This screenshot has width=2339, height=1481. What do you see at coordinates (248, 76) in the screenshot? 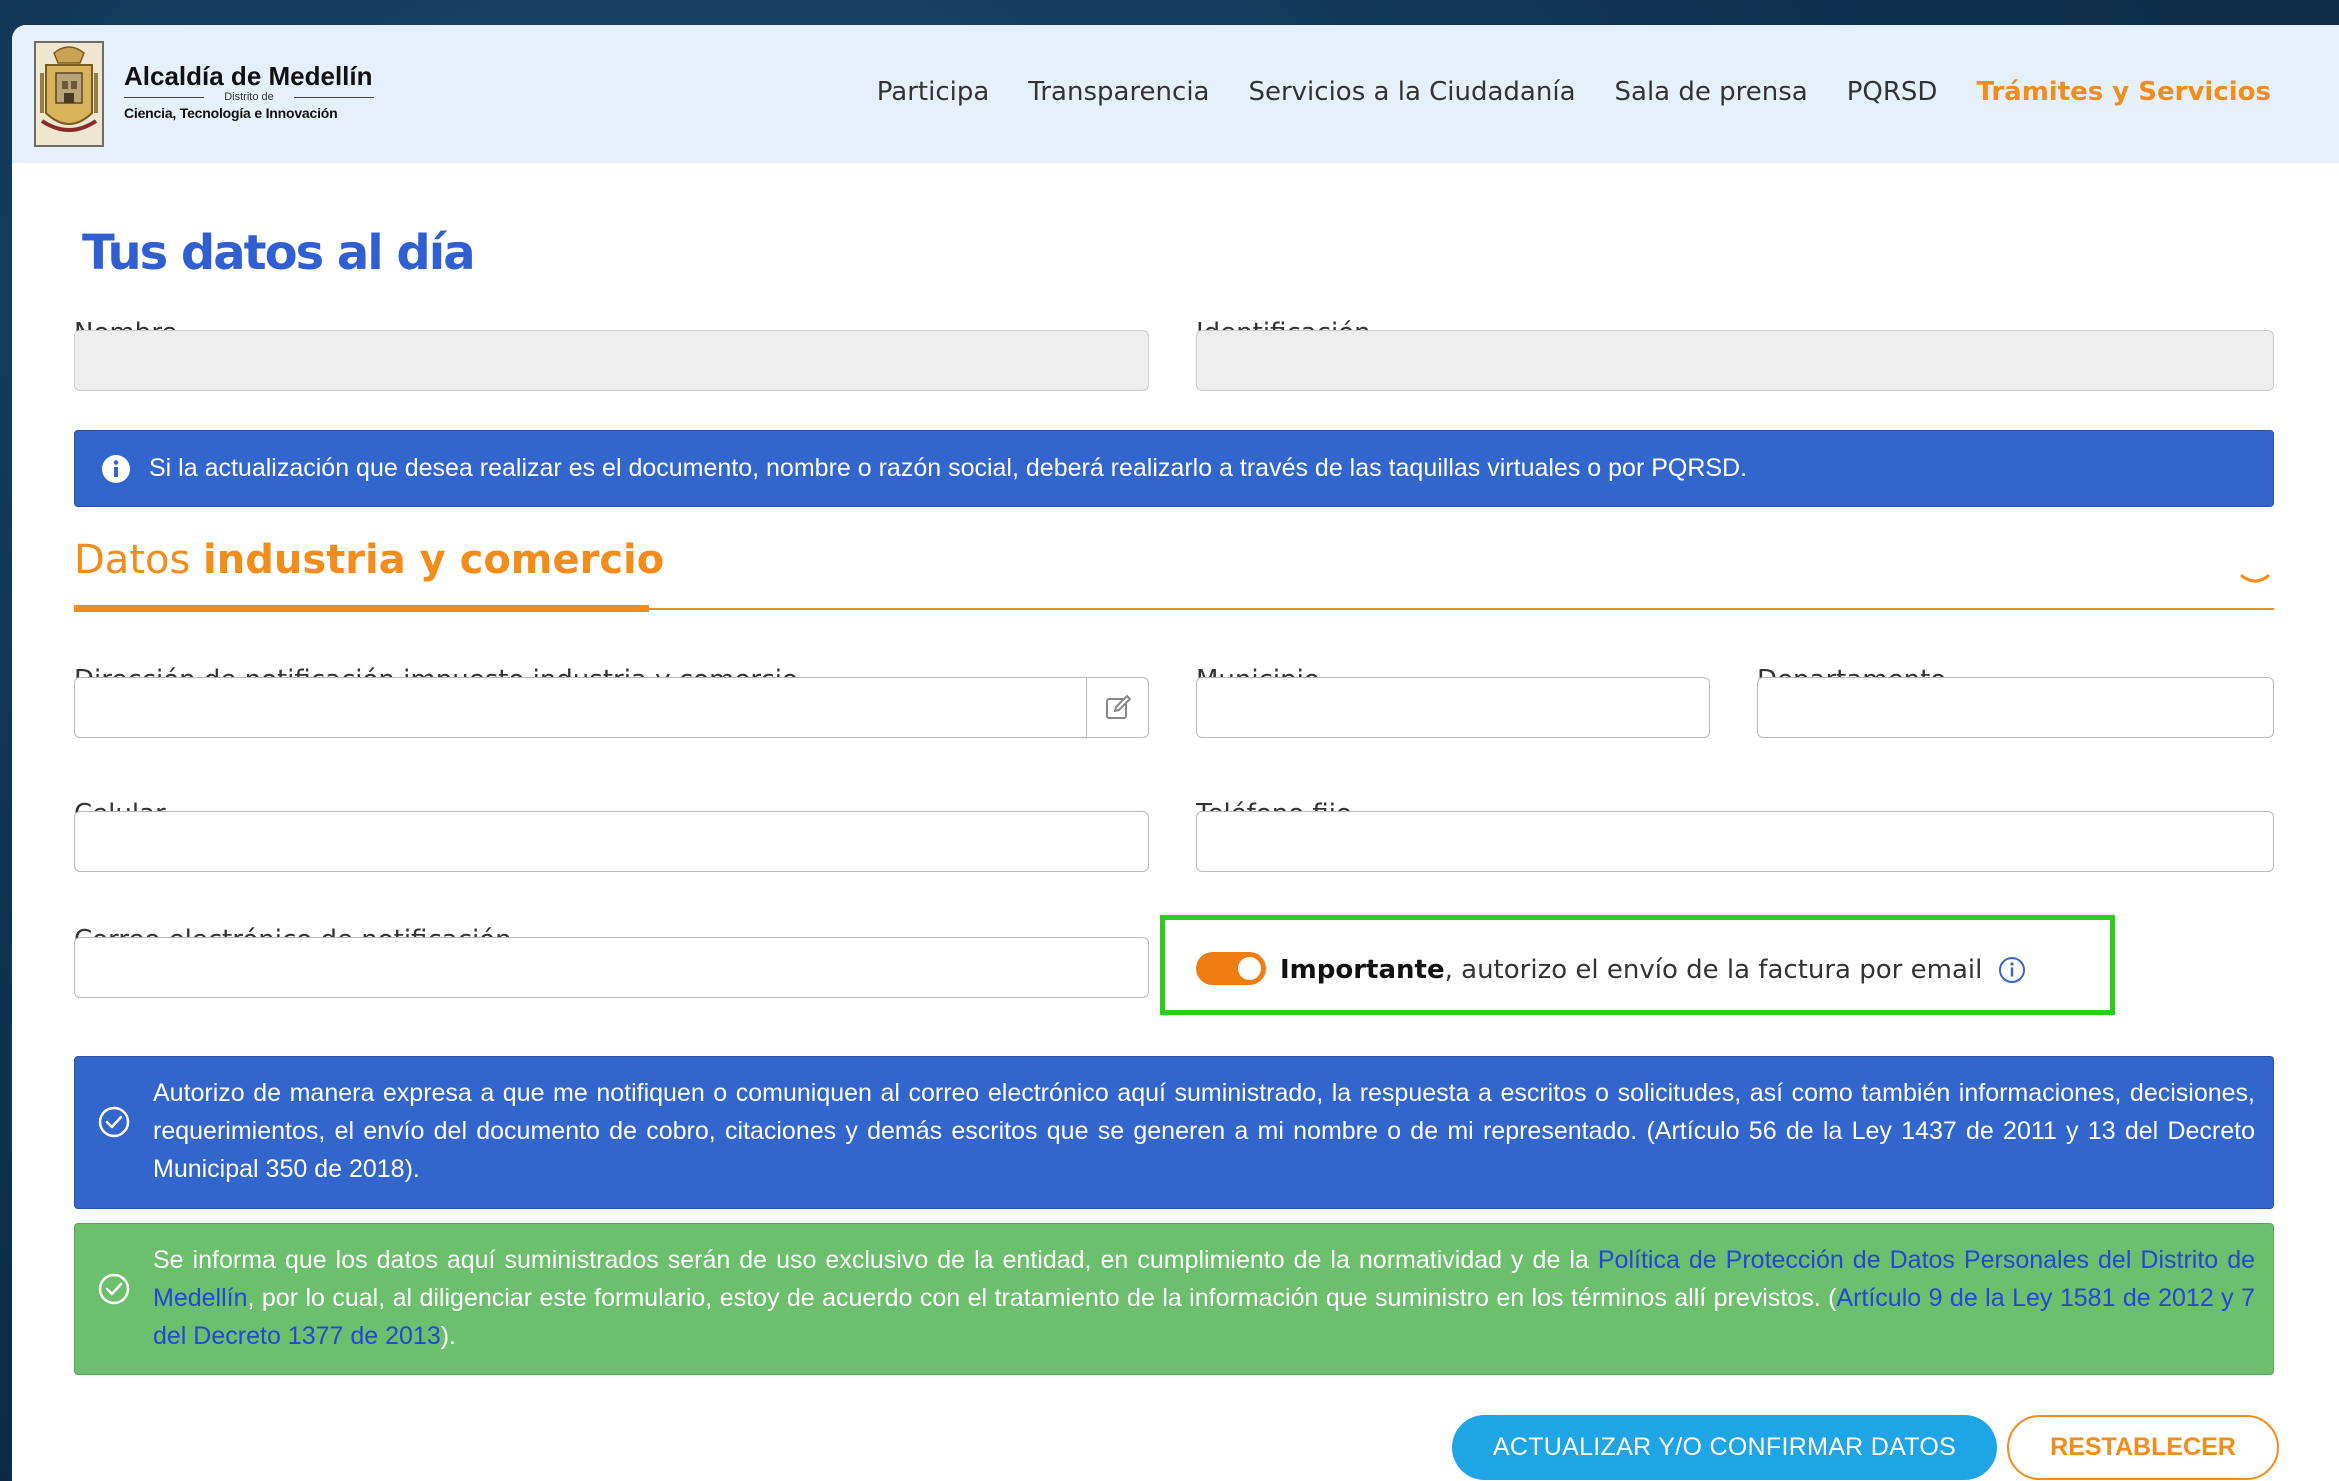
I see `logo-title: Alcaldía de Medellín` at bounding box center [248, 76].